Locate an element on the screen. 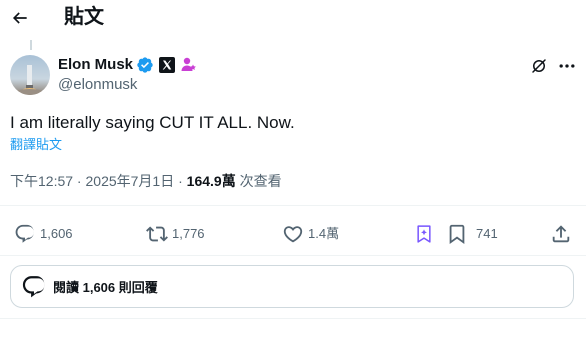  role-badge is located at coordinates (188, 64).